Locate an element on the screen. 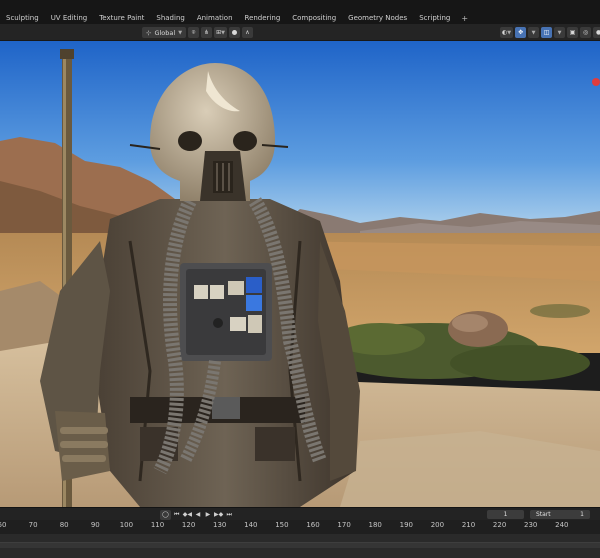 The image size is (600, 558). timeline-tick: 90 is located at coordinates (95, 525).